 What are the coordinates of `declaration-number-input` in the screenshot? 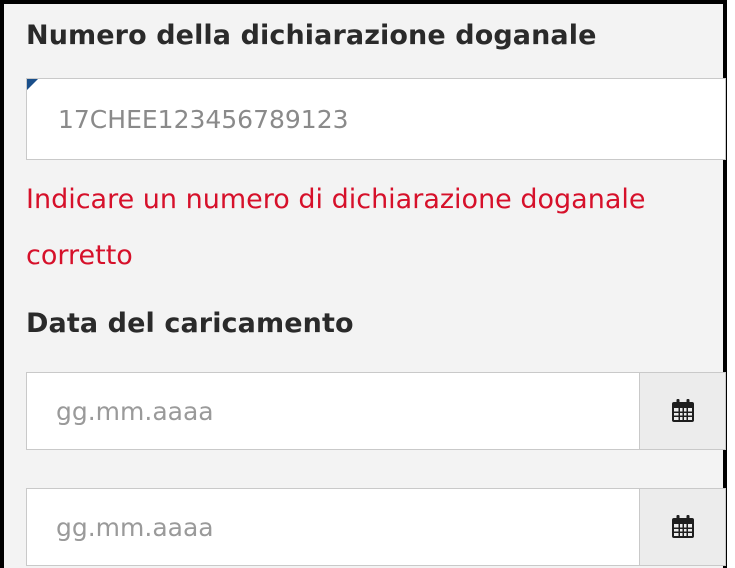 It's located at (376, 119).